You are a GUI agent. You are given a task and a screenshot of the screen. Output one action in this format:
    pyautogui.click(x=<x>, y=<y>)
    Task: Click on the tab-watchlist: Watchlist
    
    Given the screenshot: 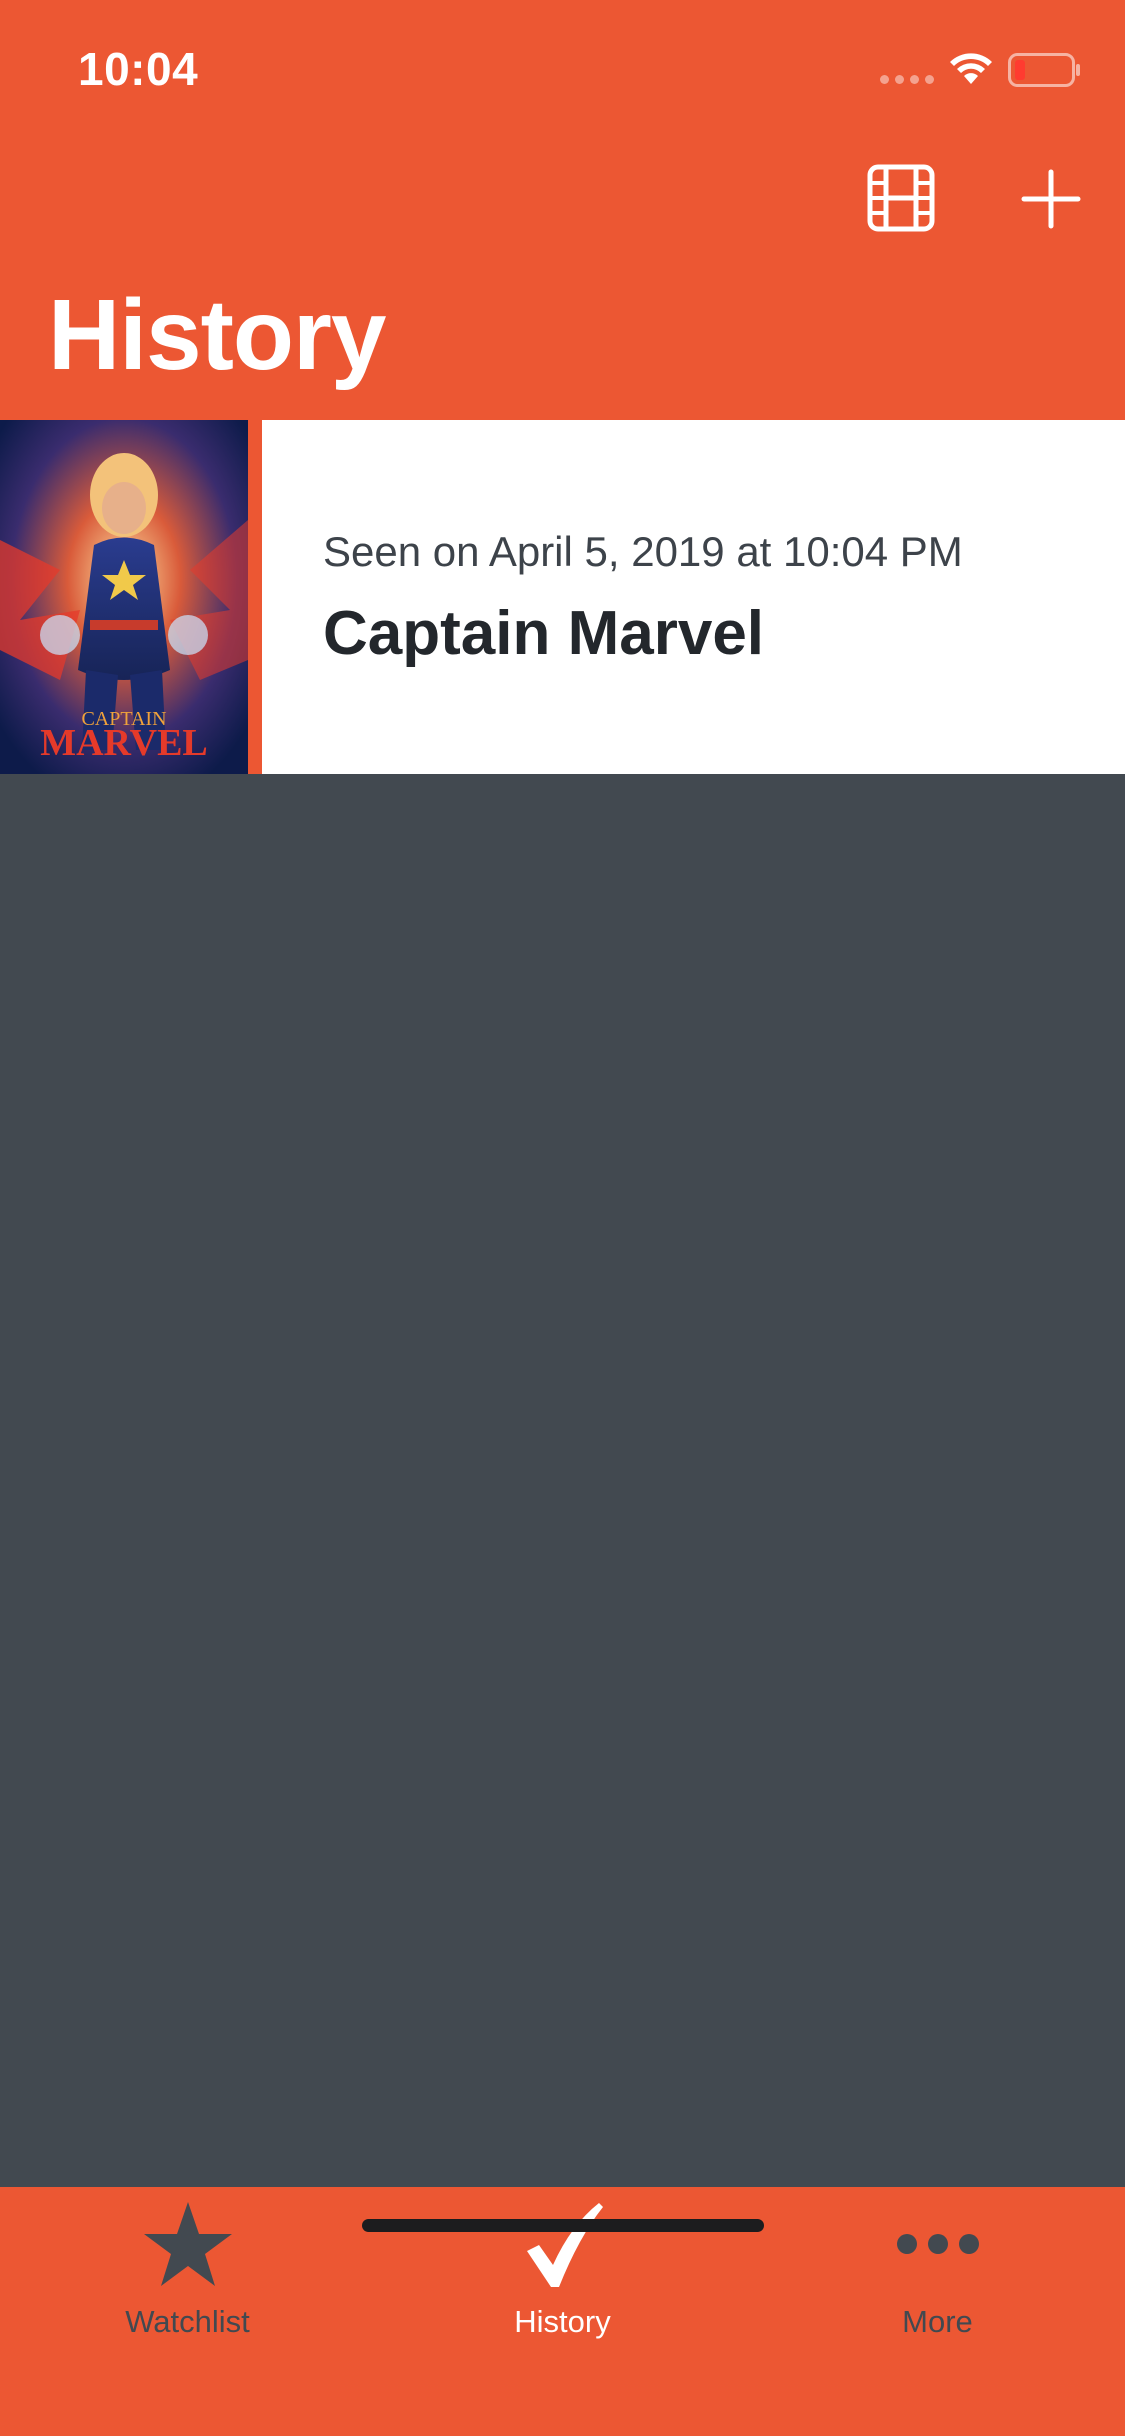 What is the action you would take?
    pyautogui.click(x=187, y=2282)
    